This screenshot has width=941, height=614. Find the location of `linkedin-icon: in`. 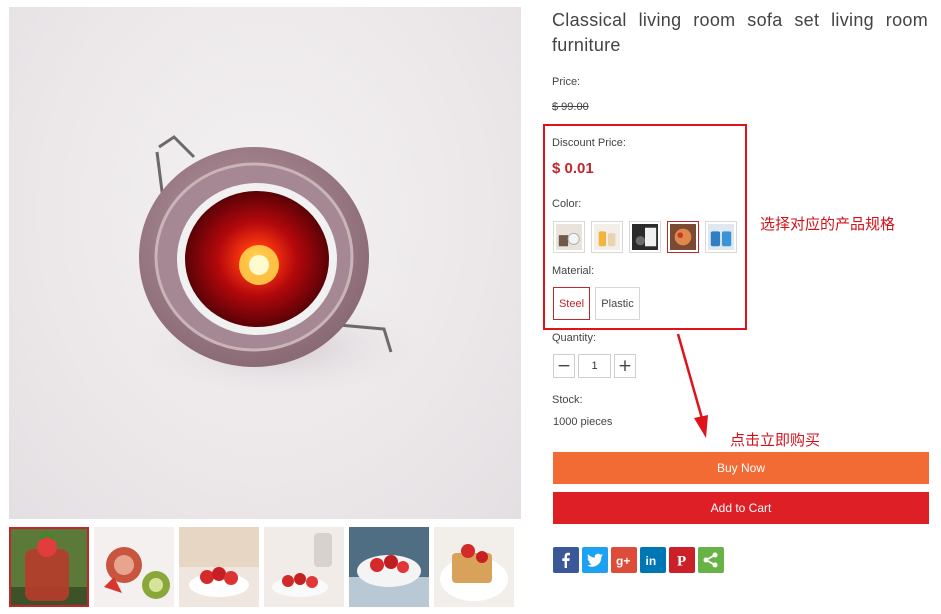

linkedin-icon: in is located at coordinates (651, 561).